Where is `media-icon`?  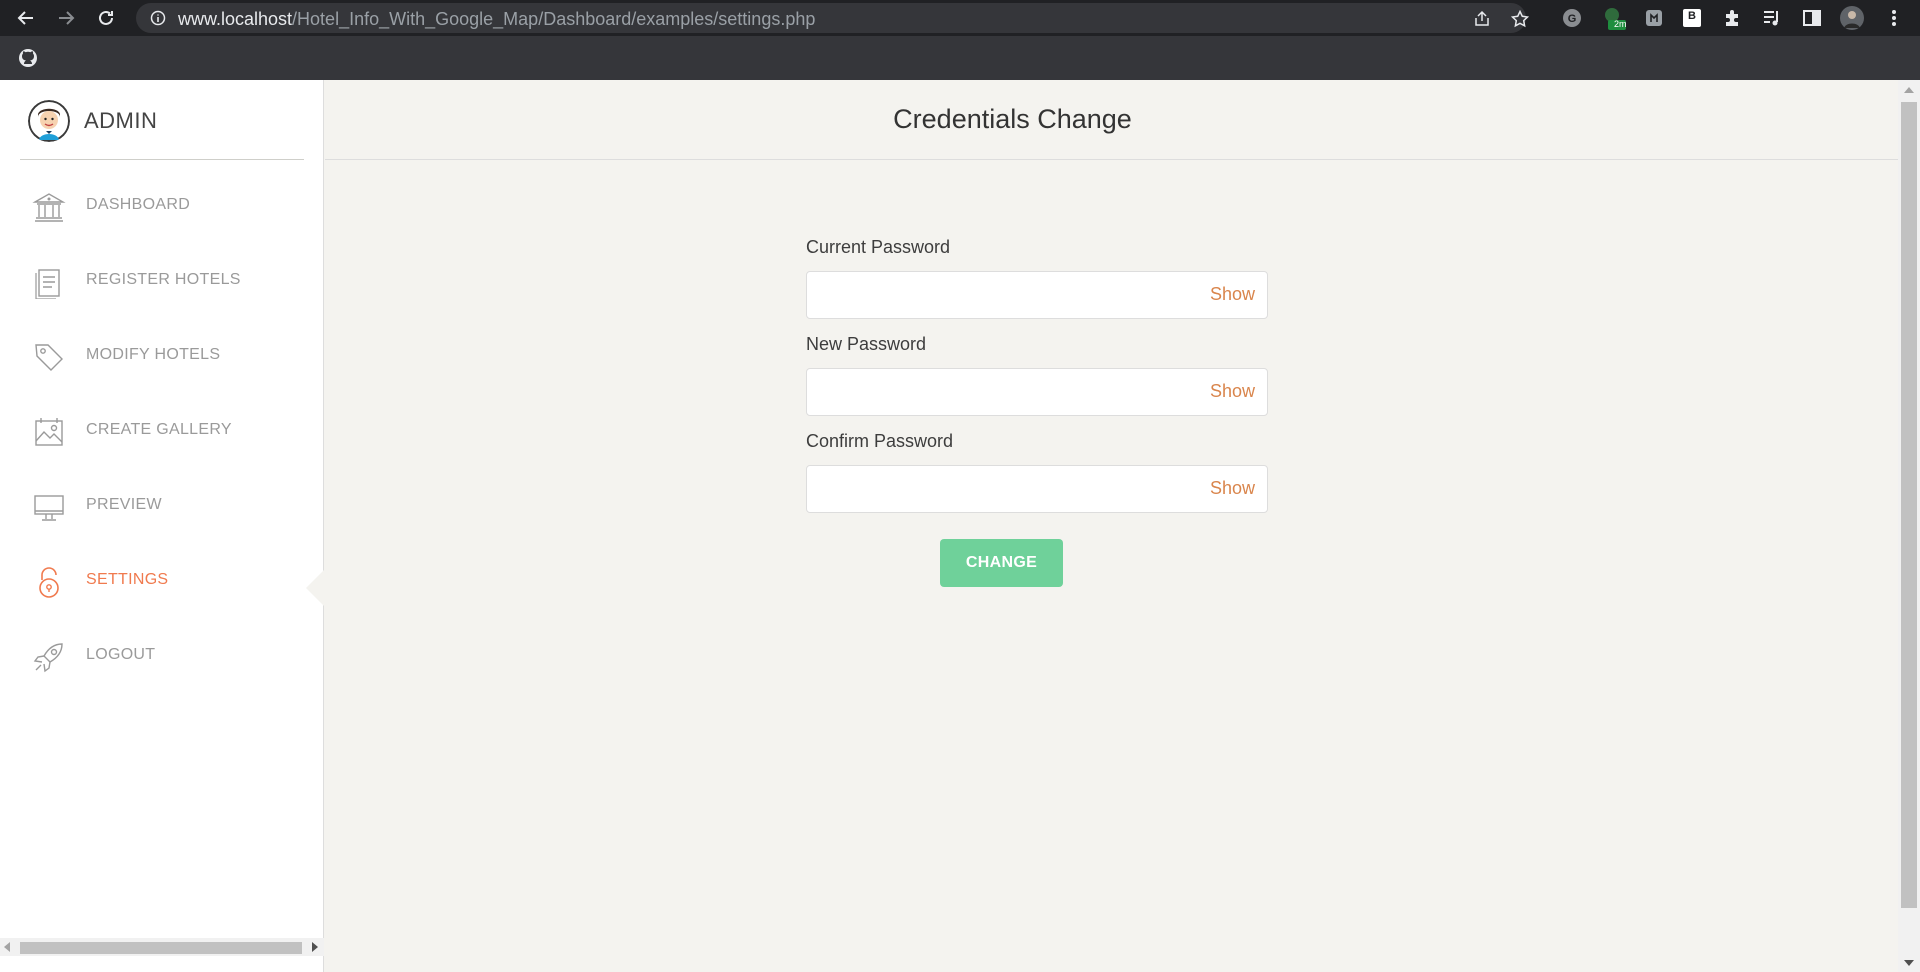 media-icon is located at coordinates (1772, 18).